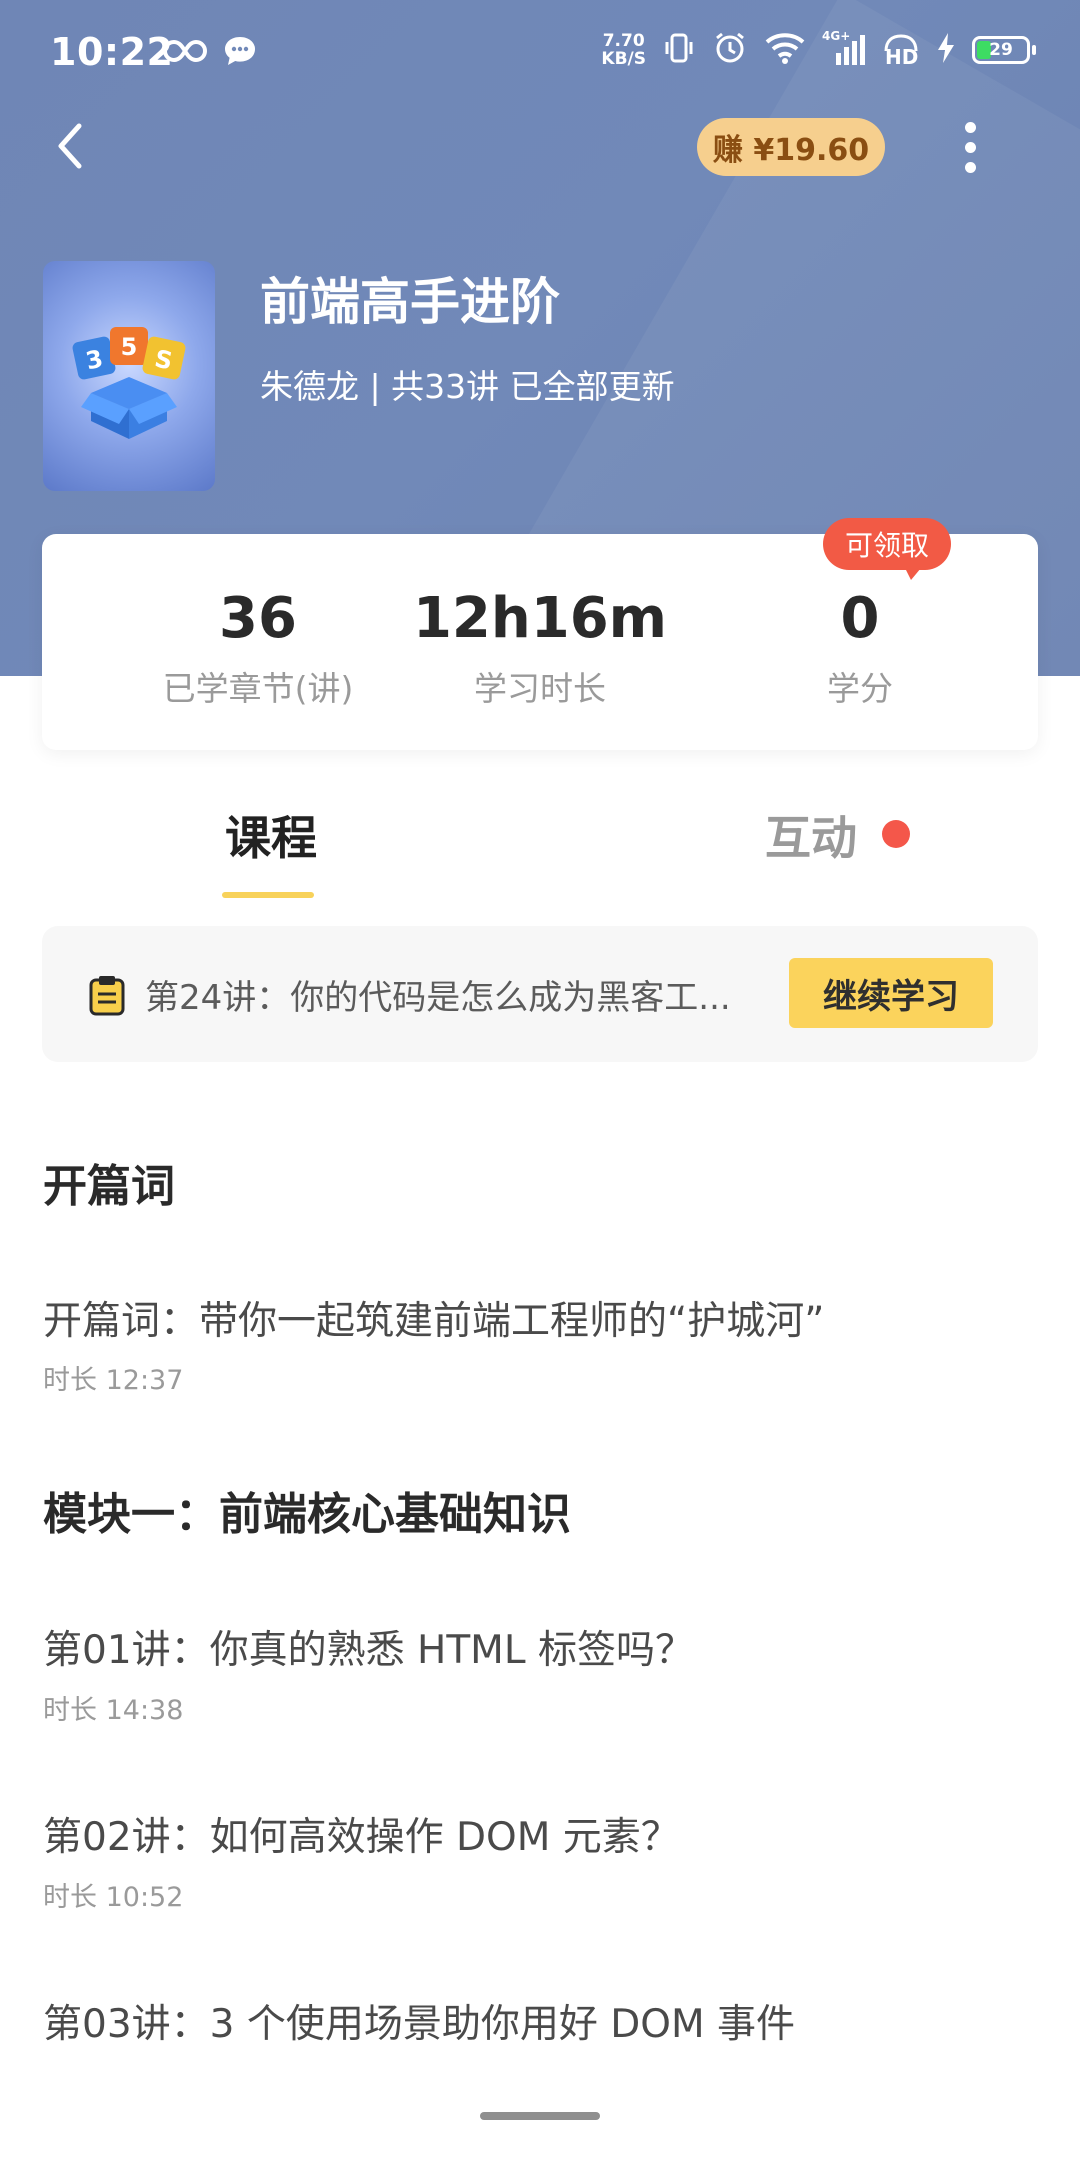  Describe the element at coordinates (368, 1650) in the screenshot. I see `lesson-title: 第01讲：你真的熟悉 HTML 标签吗？` at that location.